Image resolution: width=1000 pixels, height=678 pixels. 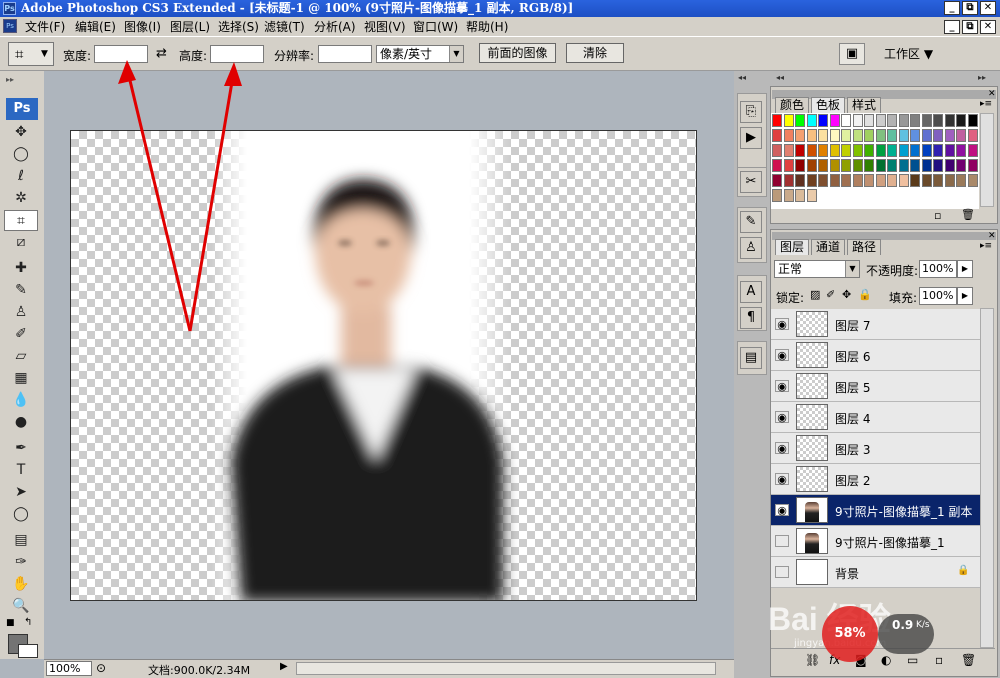 What do you see at coordinates (31, 54) in the screenshot?
I see `tool-preset-picker: ⌗ ▼` at bounding box center [31, 54].